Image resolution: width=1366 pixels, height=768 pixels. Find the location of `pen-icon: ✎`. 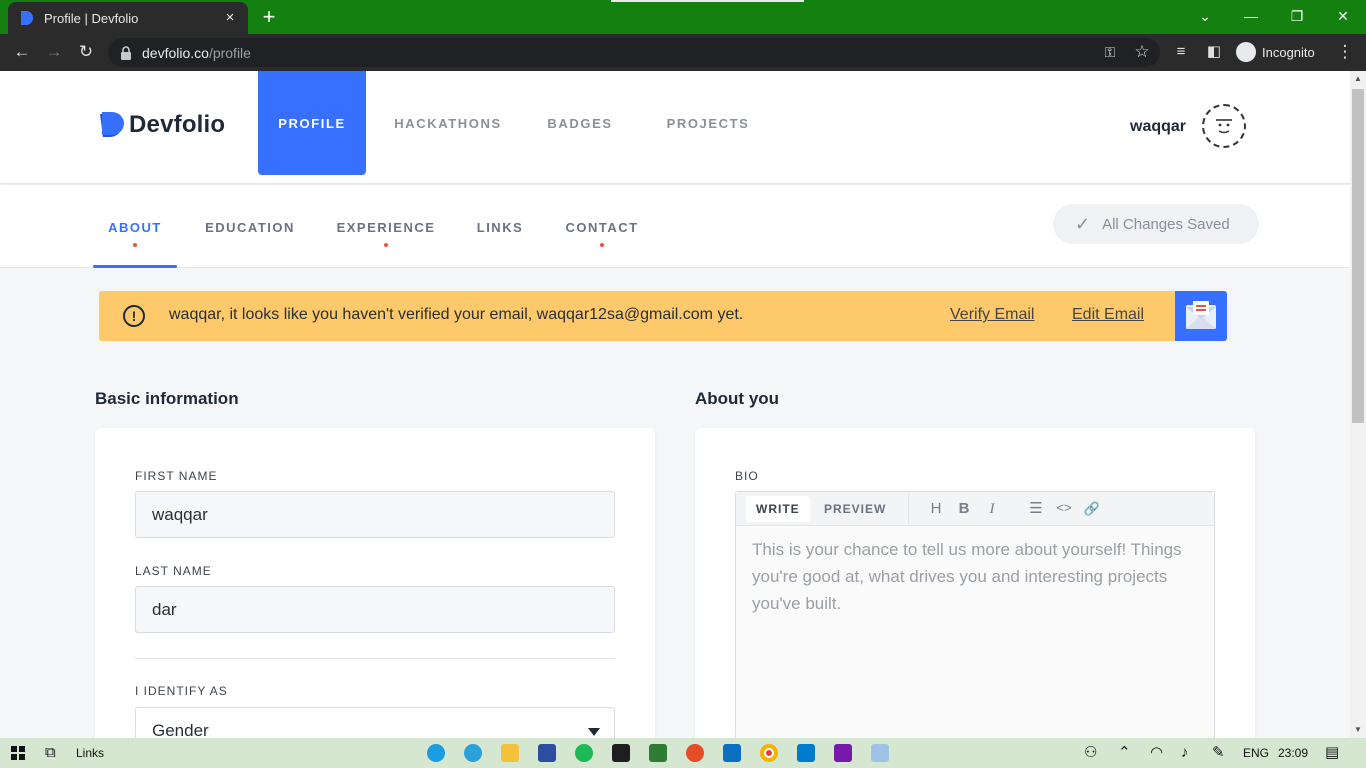

pen-icon: ✎ is located at coordinates (1218, 753).